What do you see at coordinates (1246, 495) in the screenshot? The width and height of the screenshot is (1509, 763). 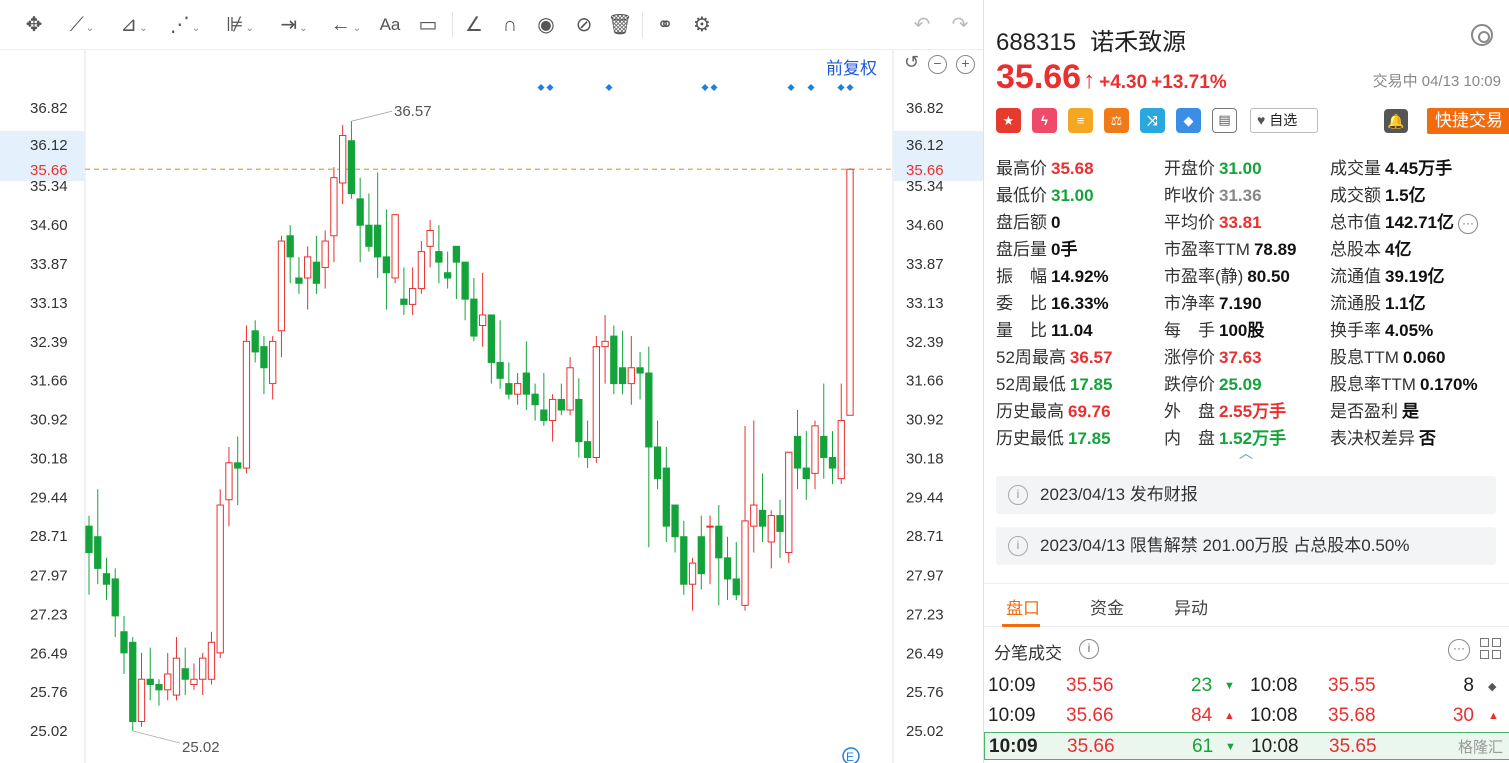 I see `notice-earnings: i 2023/04/13 发布财报` at bounding box center [1246, 495].